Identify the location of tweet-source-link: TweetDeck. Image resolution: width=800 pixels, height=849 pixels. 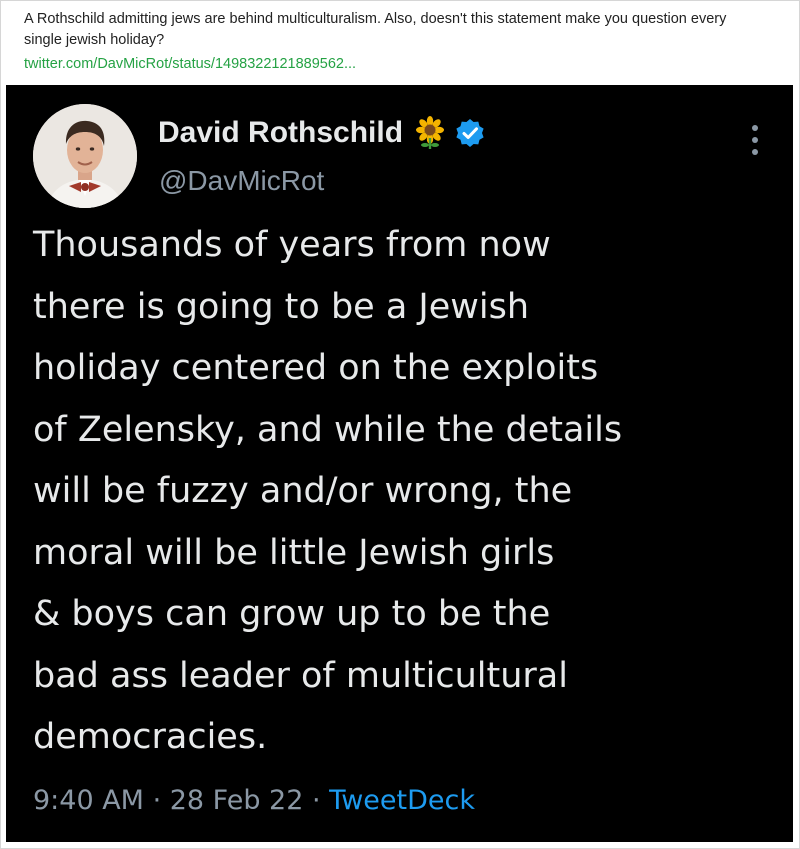
(402, 800).